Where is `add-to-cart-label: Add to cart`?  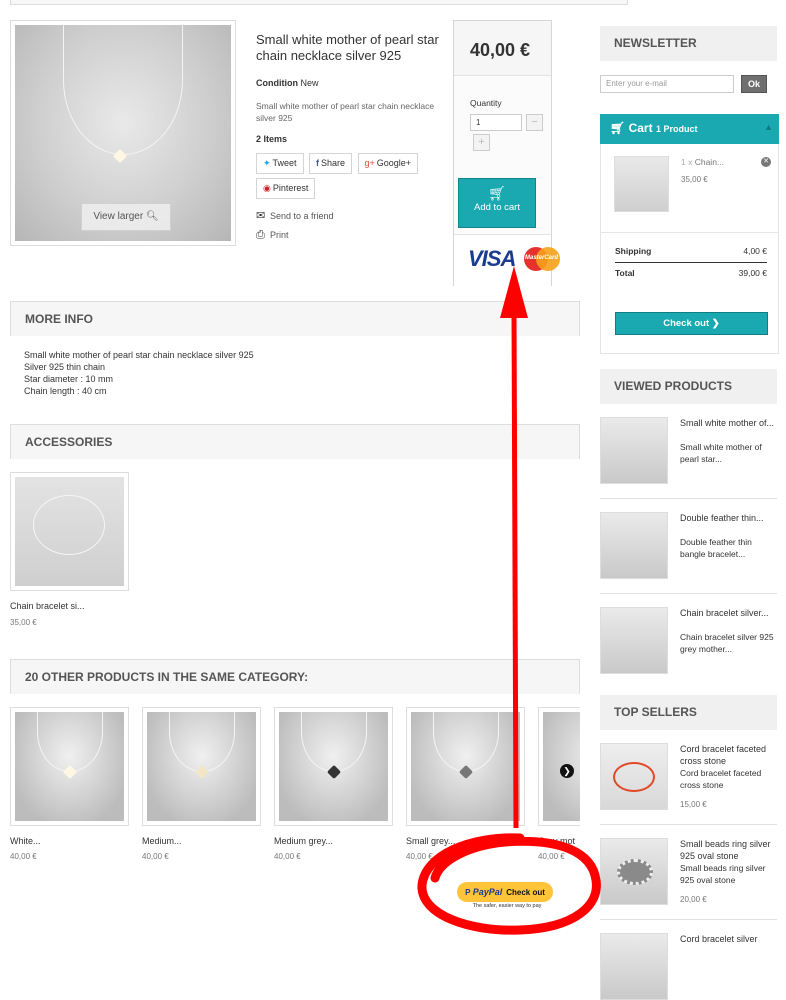
add-to-cart-label: Add to cart is located at coordinates (497, 207).